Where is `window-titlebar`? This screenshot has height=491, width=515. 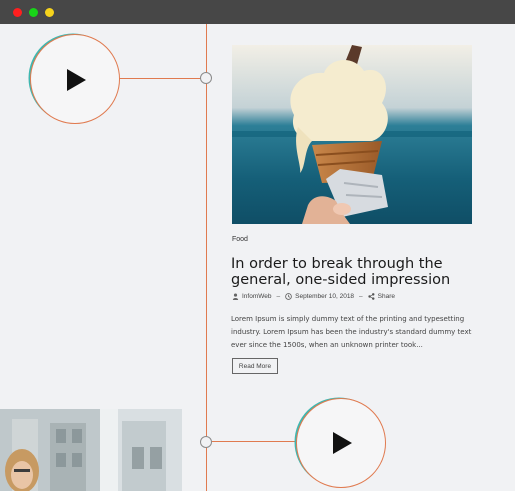 window-titlebar is located at coordinates (257, 12).